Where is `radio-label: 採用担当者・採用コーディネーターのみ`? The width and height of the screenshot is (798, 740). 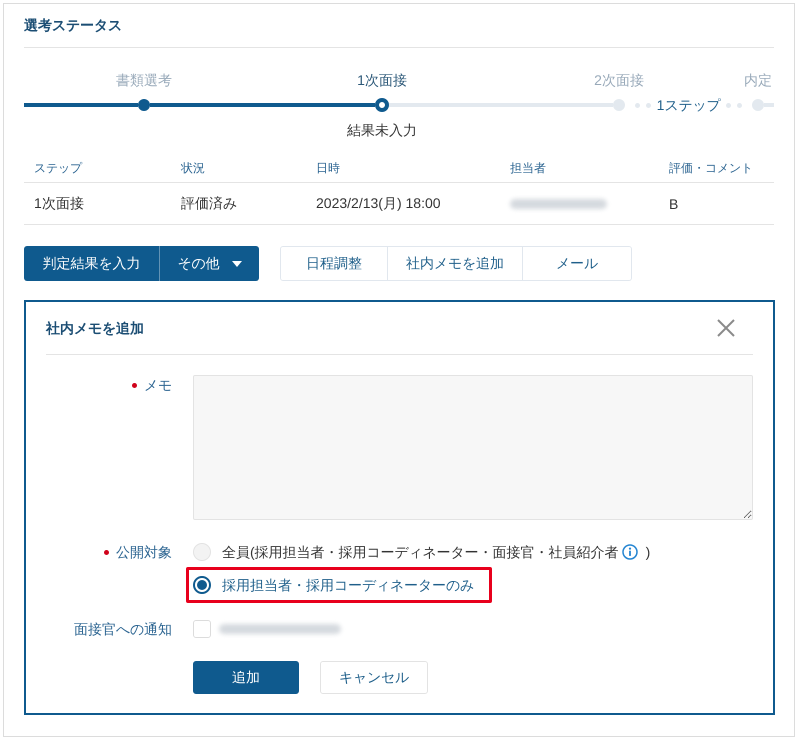 radio-label: 採用担当者・採用コーディネーターのみ is located at coordinates (348, 585).